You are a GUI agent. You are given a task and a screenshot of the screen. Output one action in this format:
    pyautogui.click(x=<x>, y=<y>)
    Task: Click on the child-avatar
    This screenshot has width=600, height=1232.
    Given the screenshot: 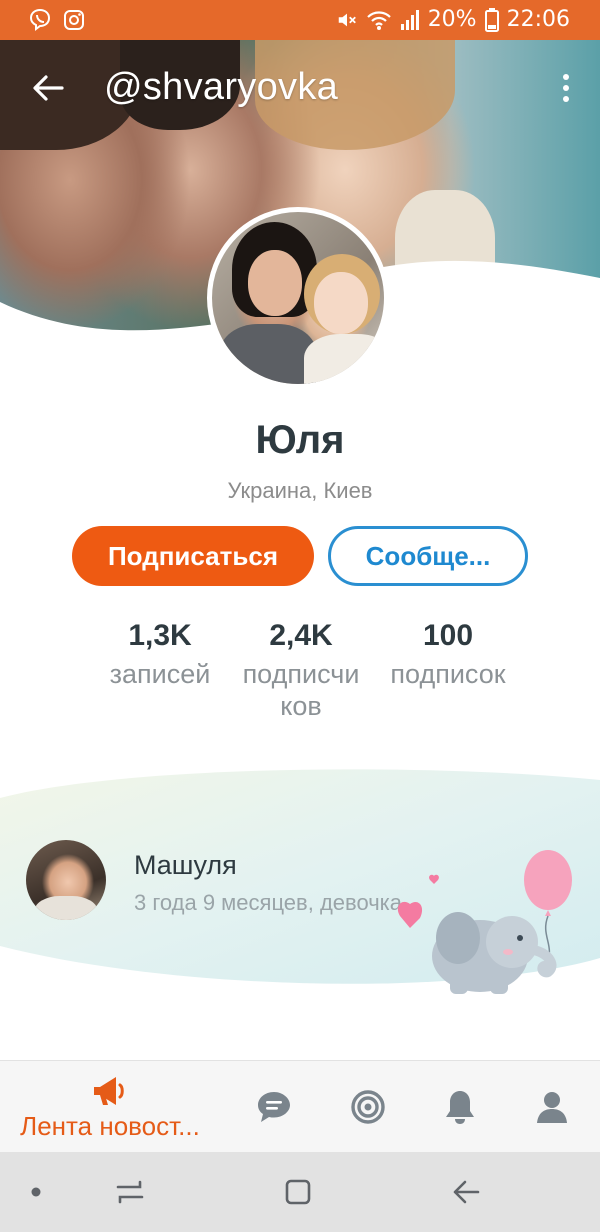 What is the action you would take?
    pyautogui.click(x=66, y=880)
    